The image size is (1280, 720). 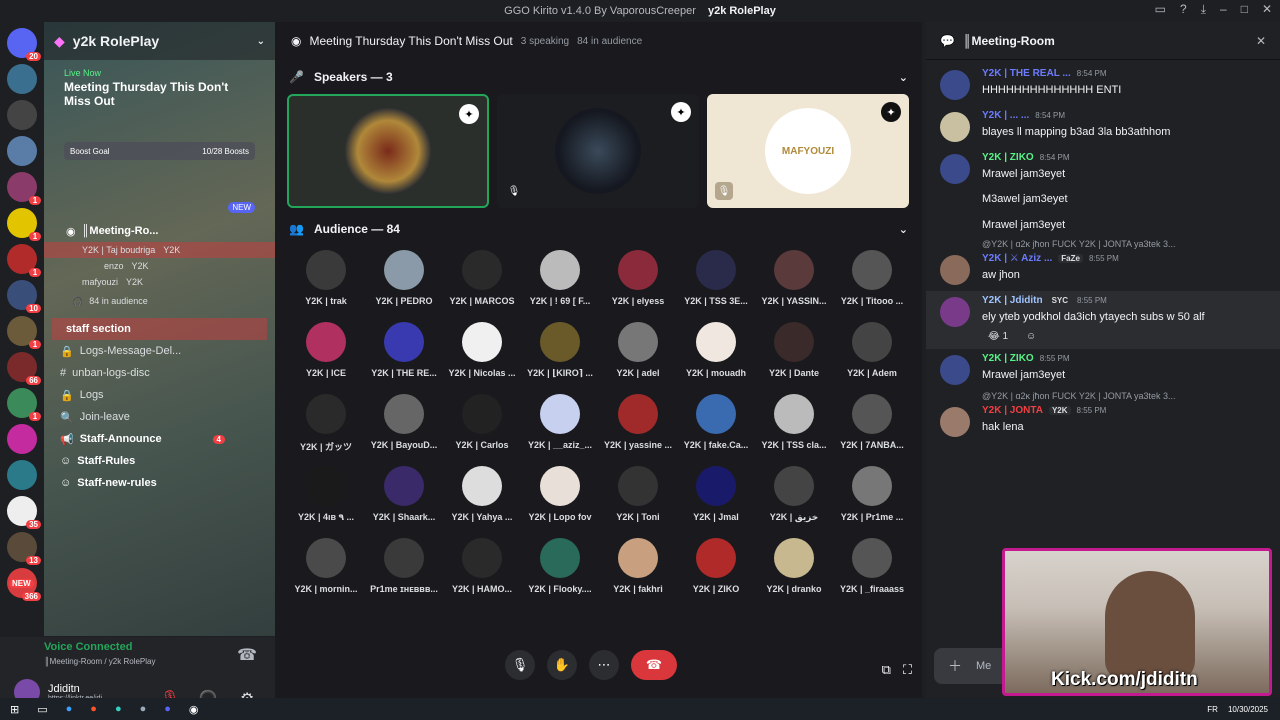 What do you see at coordinates (638, 355) in the screenshot?
I see `audience-member: Y2K | adel` at bounding box center [638, 355].